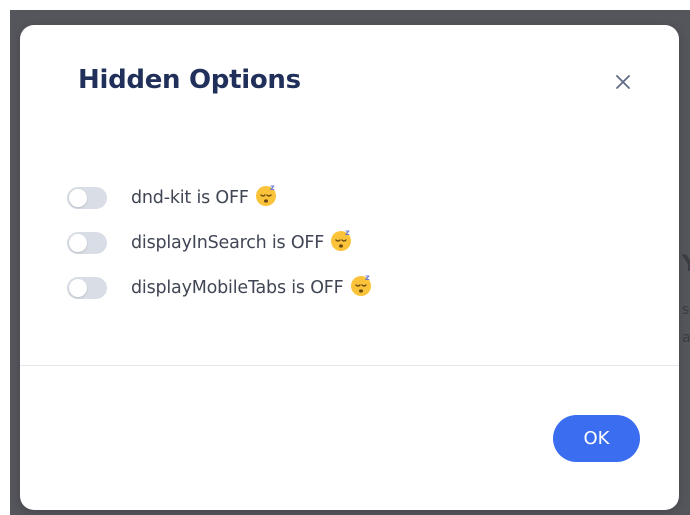  Describe the element at coordinates (686, 310) in the screenshot. I see `background-text-fragment: s` at that location.